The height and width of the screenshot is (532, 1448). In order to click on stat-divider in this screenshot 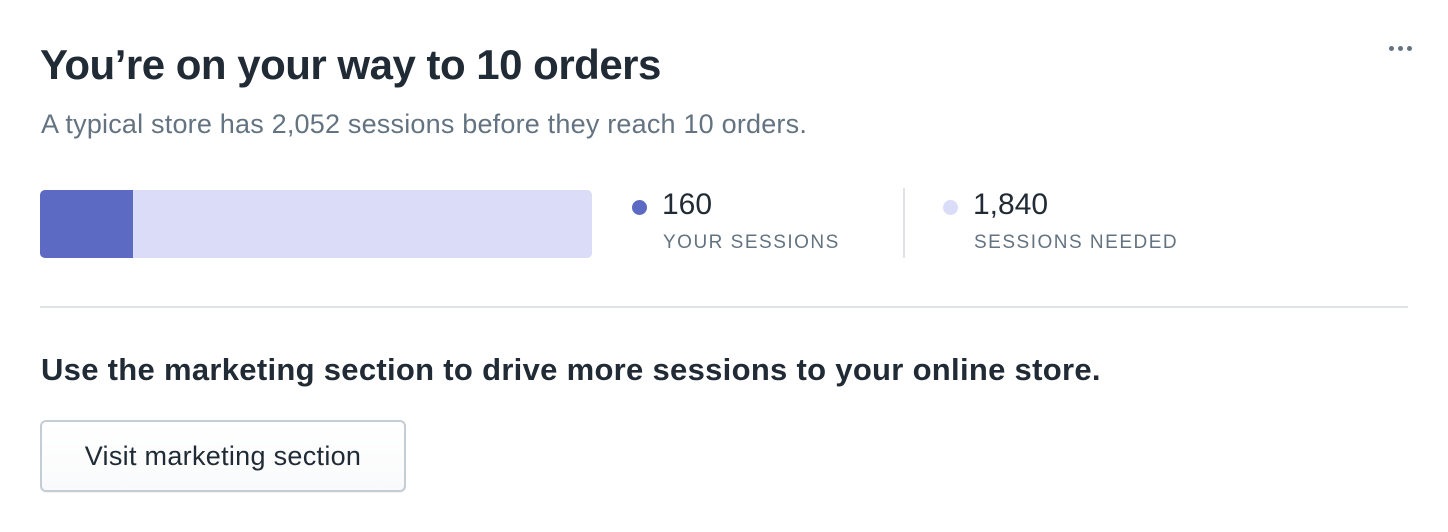, I will do `click(904, 223)`.